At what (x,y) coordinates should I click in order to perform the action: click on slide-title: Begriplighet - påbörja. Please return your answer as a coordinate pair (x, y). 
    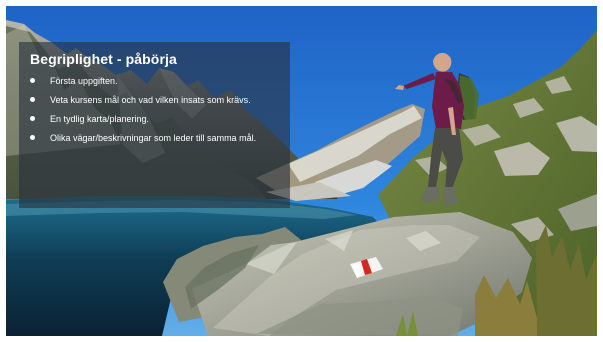
    Looking at the image, I should click on (103, 59).